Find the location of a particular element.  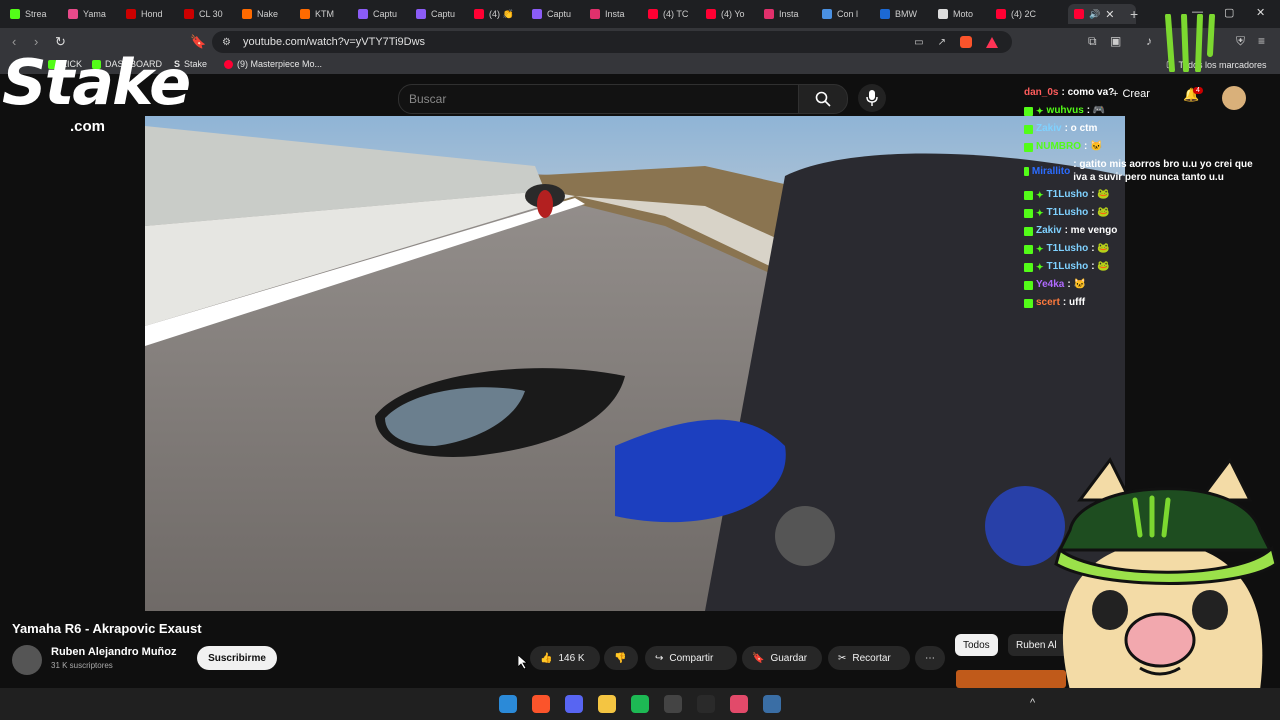

maximize-button: ▢ is located at coordinates (1229, 12).